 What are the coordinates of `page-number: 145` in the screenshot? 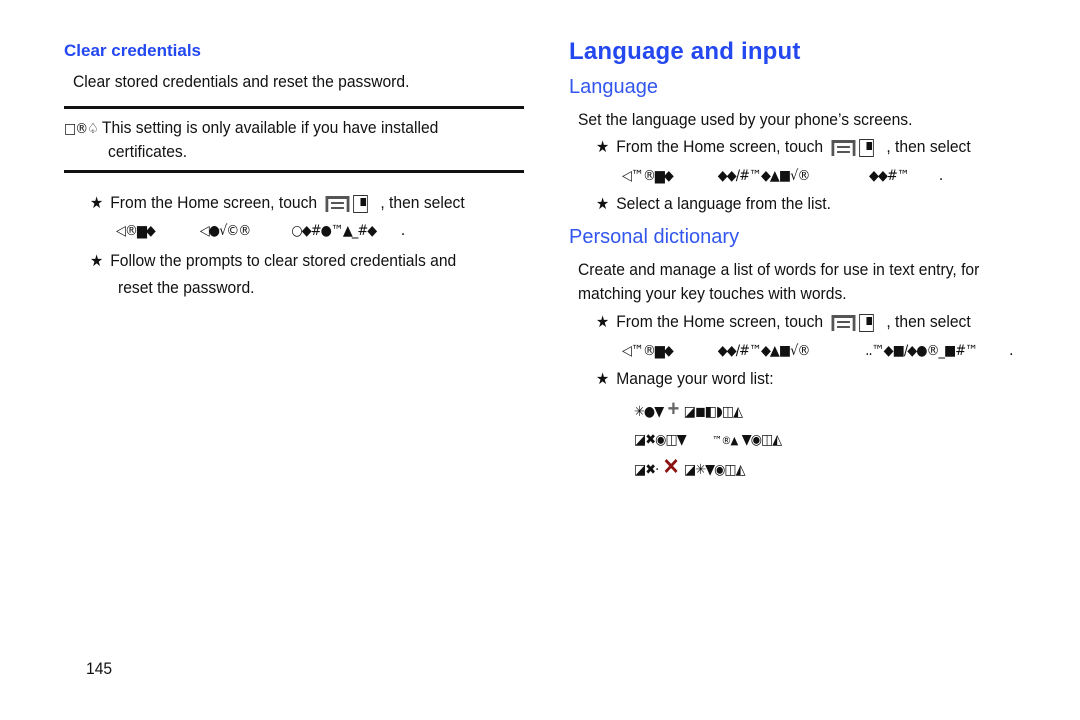 It's located at (99, 668).